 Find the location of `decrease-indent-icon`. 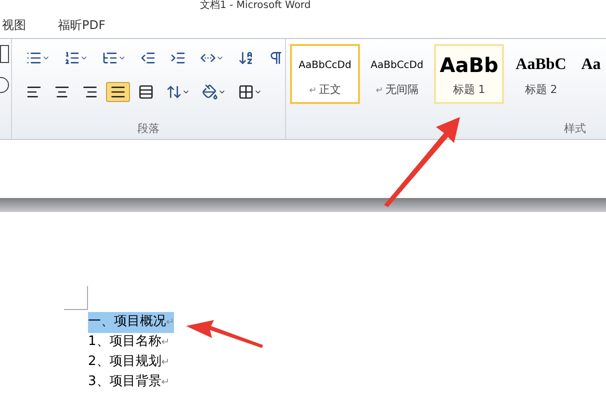

decrease-indent-icon is located at coordinates (148, 58).